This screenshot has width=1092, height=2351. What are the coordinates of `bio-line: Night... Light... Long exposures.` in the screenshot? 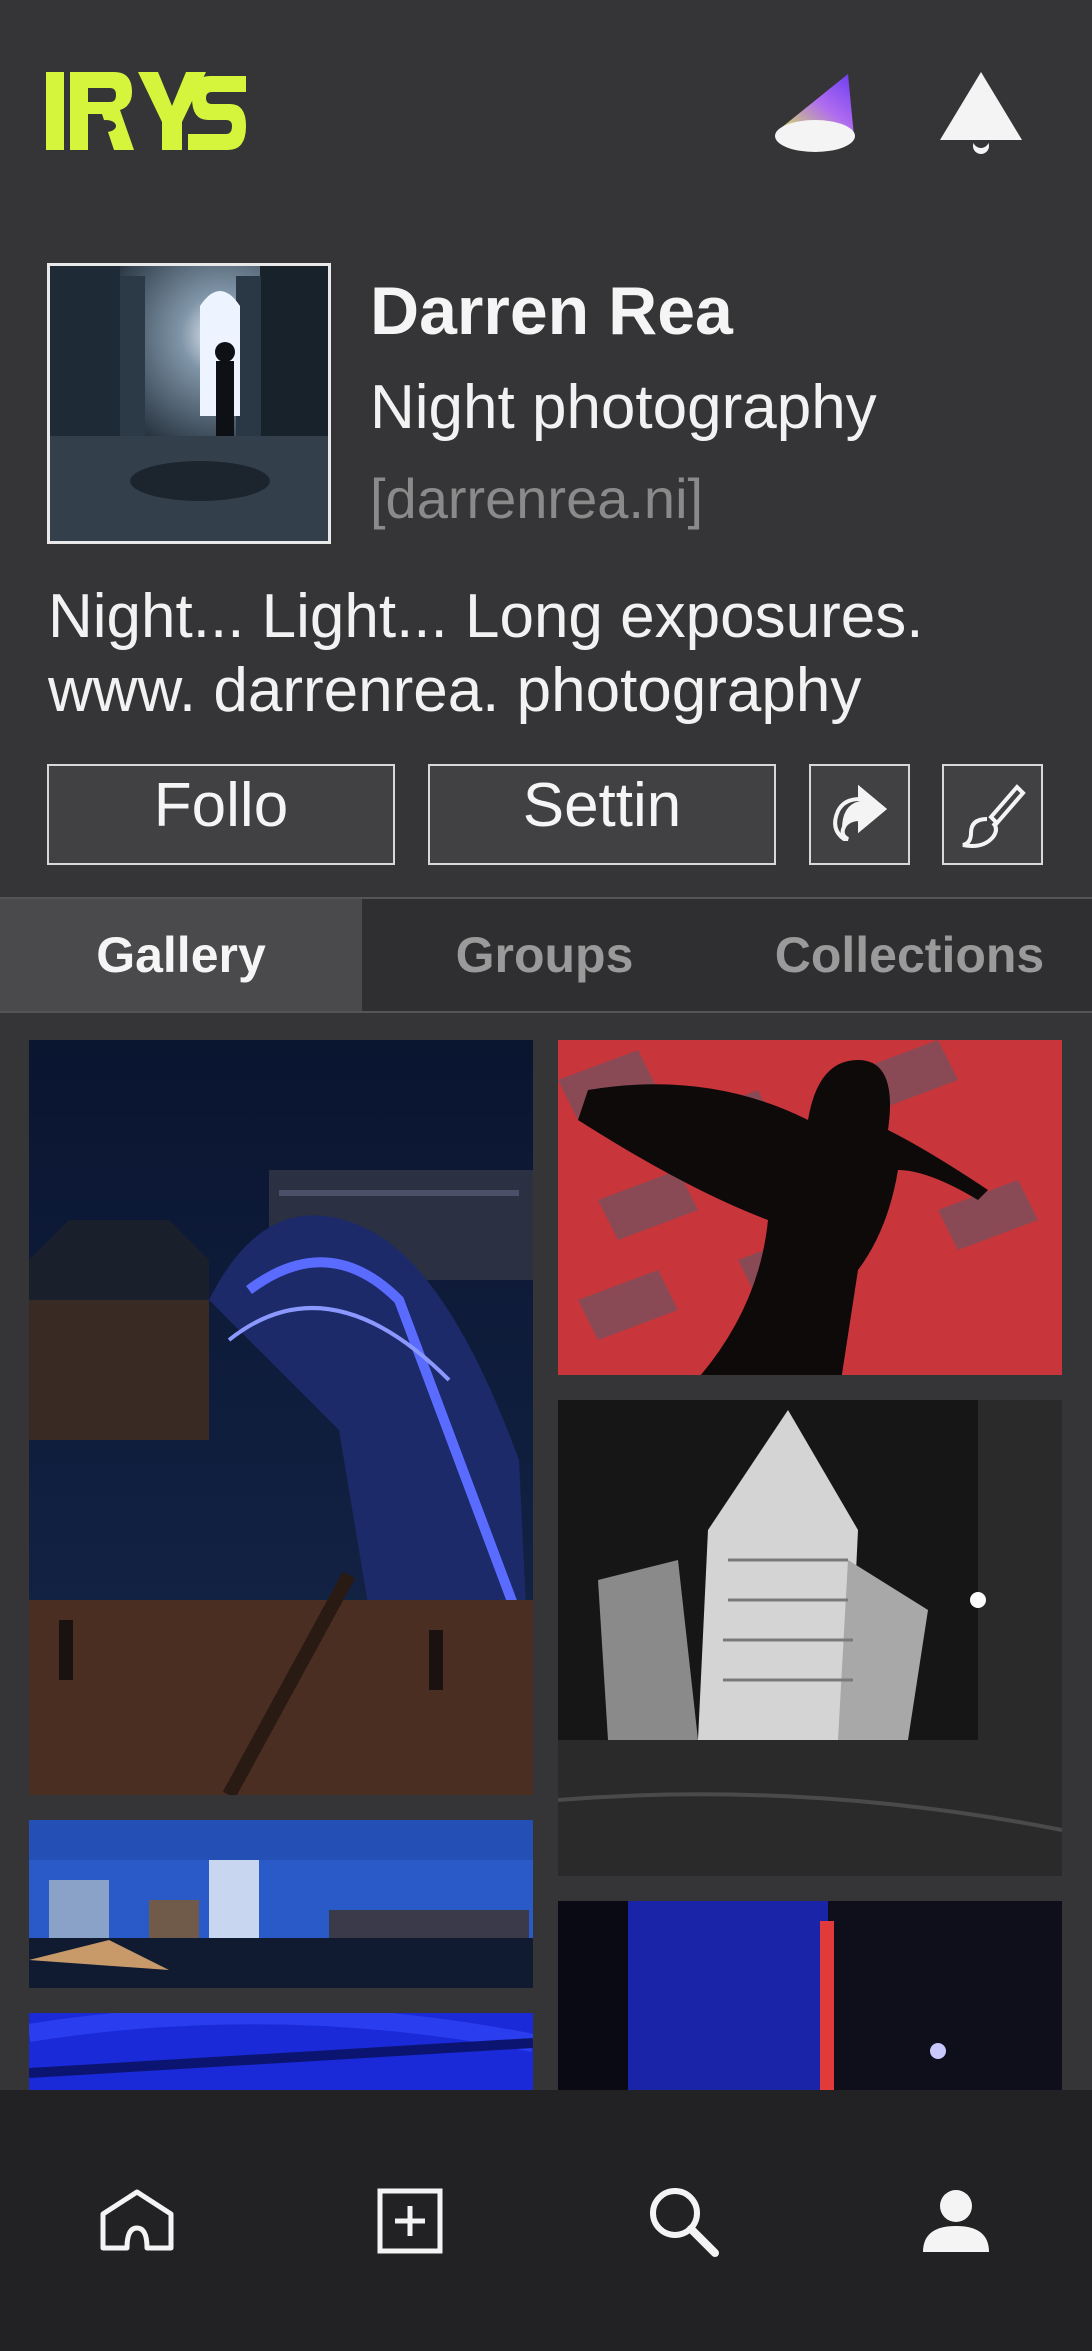 It's located at (486, 616).